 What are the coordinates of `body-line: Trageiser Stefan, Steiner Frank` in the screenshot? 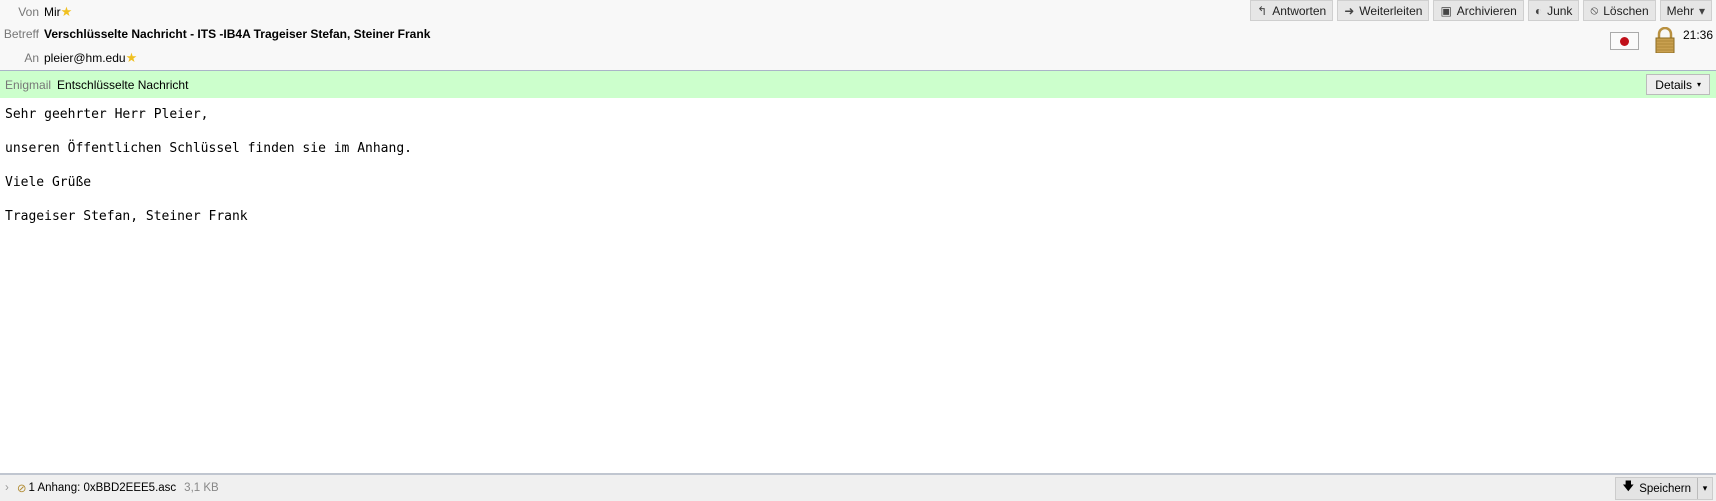 It's located at (126, 216).